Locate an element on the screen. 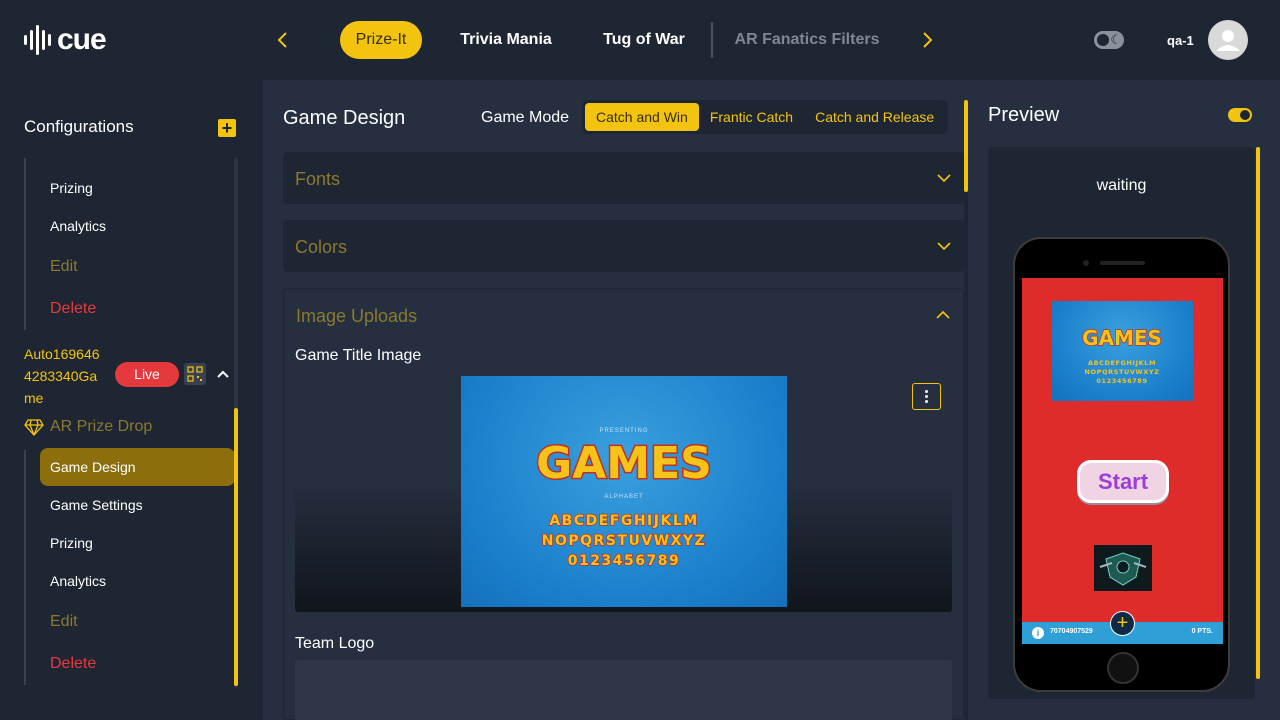 Image resolution: width=1280 pixels, height=720 pixels. preview-team-logo is located at coordinates (1123, 568).